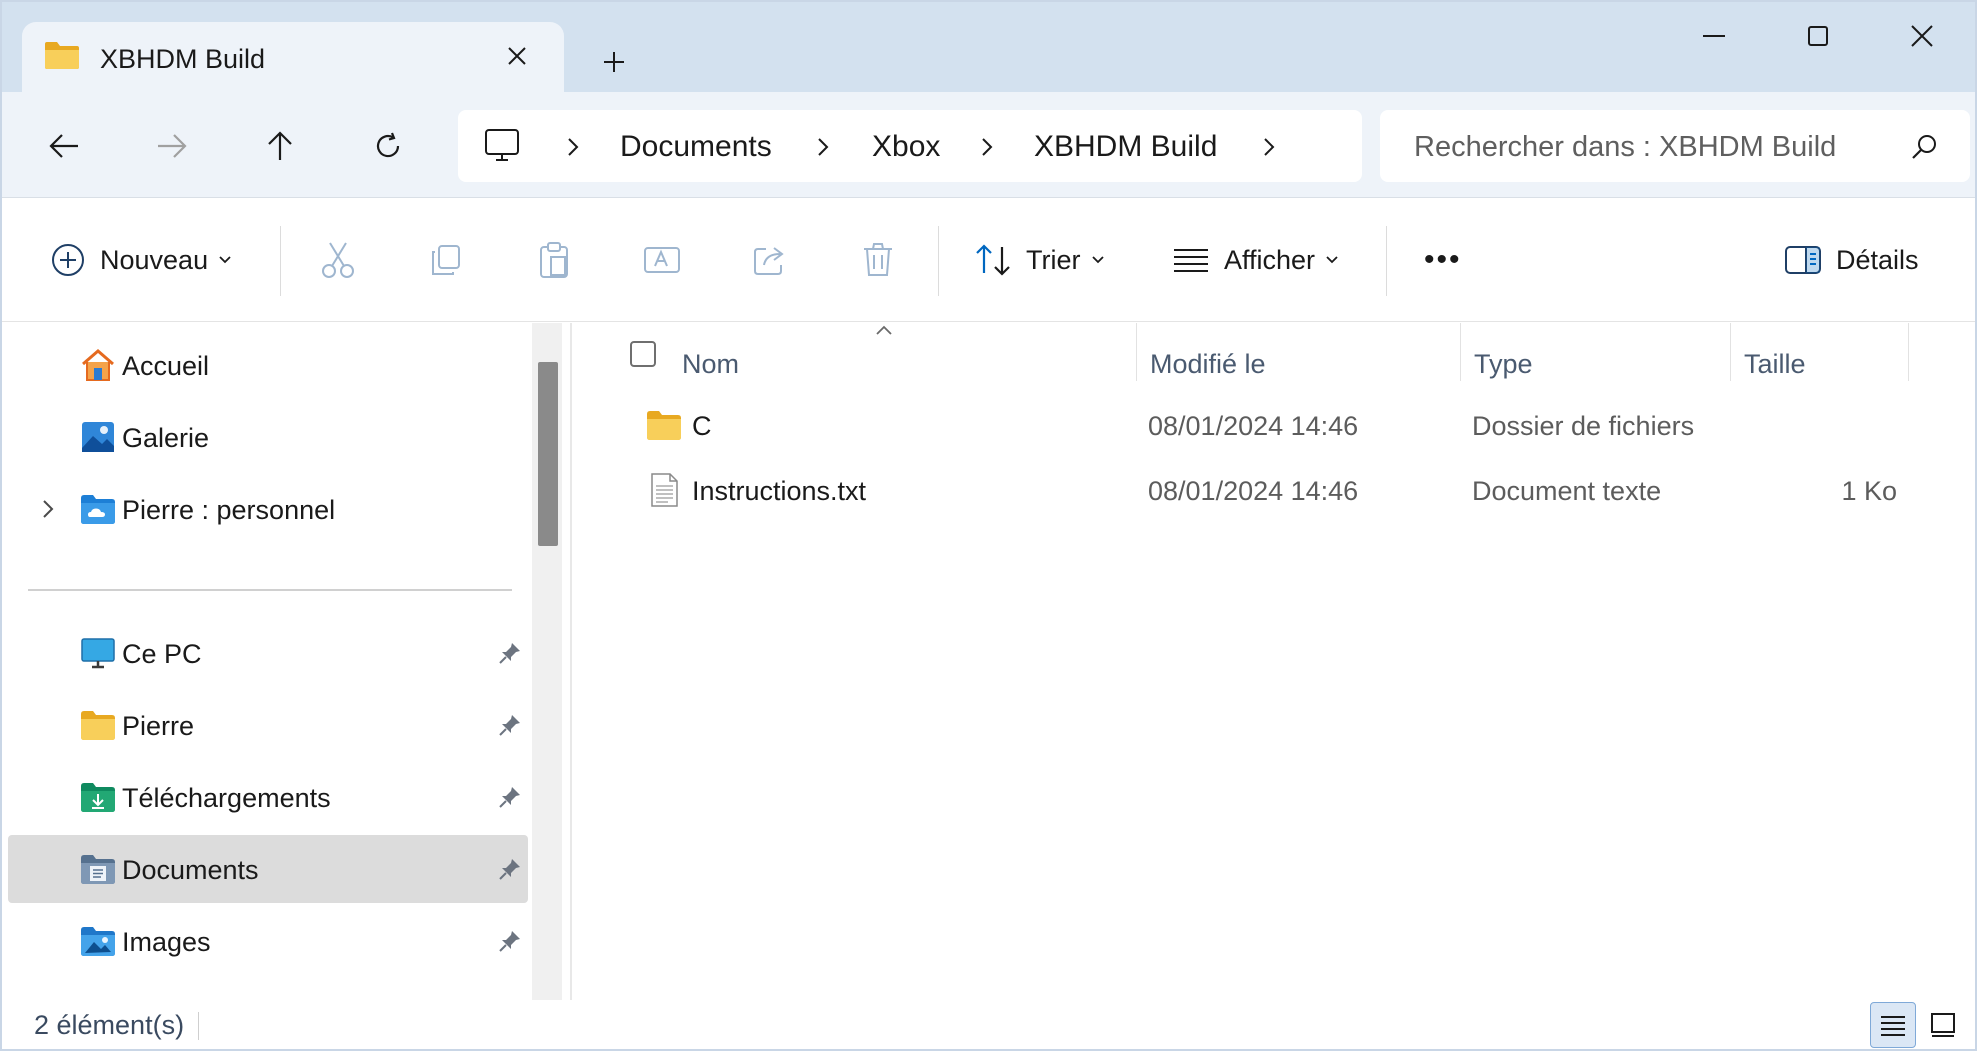 The width and height of the screenshot is (1977, 1051). Describe the element at coordinates (1255, 260) in the screenshot. I see `view-button: Afficher` at that location.